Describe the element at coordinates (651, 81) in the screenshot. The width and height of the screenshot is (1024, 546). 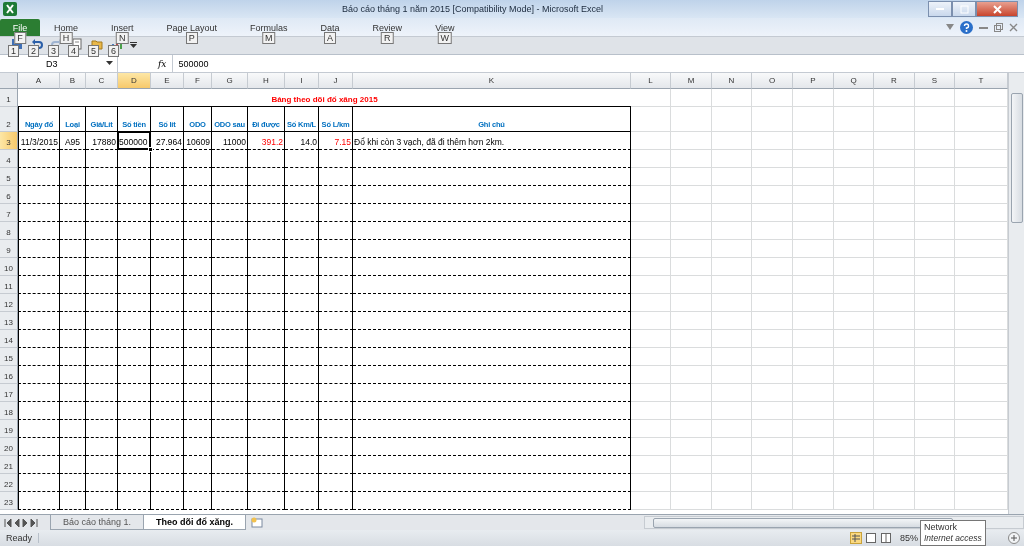
I see `column-header: L` at that location.